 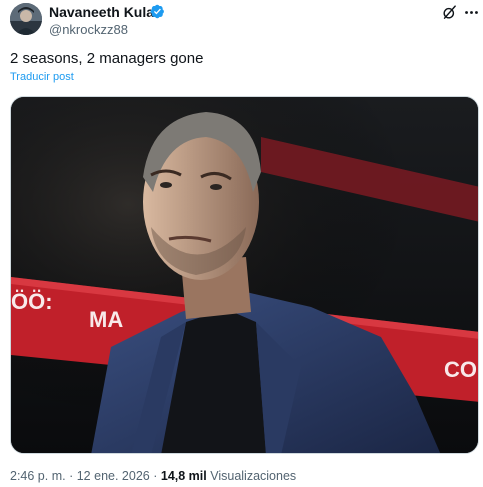 What do you see at coordinates (253, 476) in the screenshot?
I see `views-label: Visualizaciones` at bounding box center [253, 476].